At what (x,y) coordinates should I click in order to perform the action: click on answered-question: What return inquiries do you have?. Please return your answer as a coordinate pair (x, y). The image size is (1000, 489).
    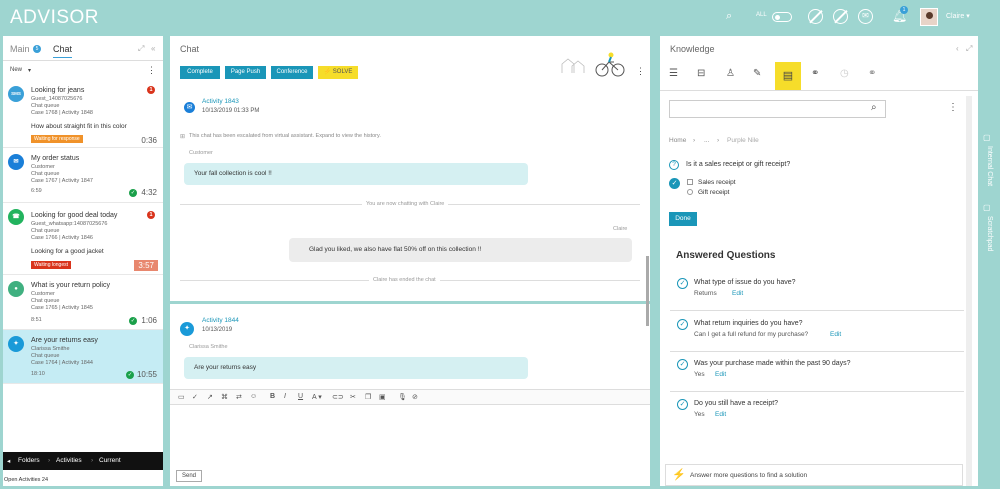
    Looking at the image, I should click on (748, 323).